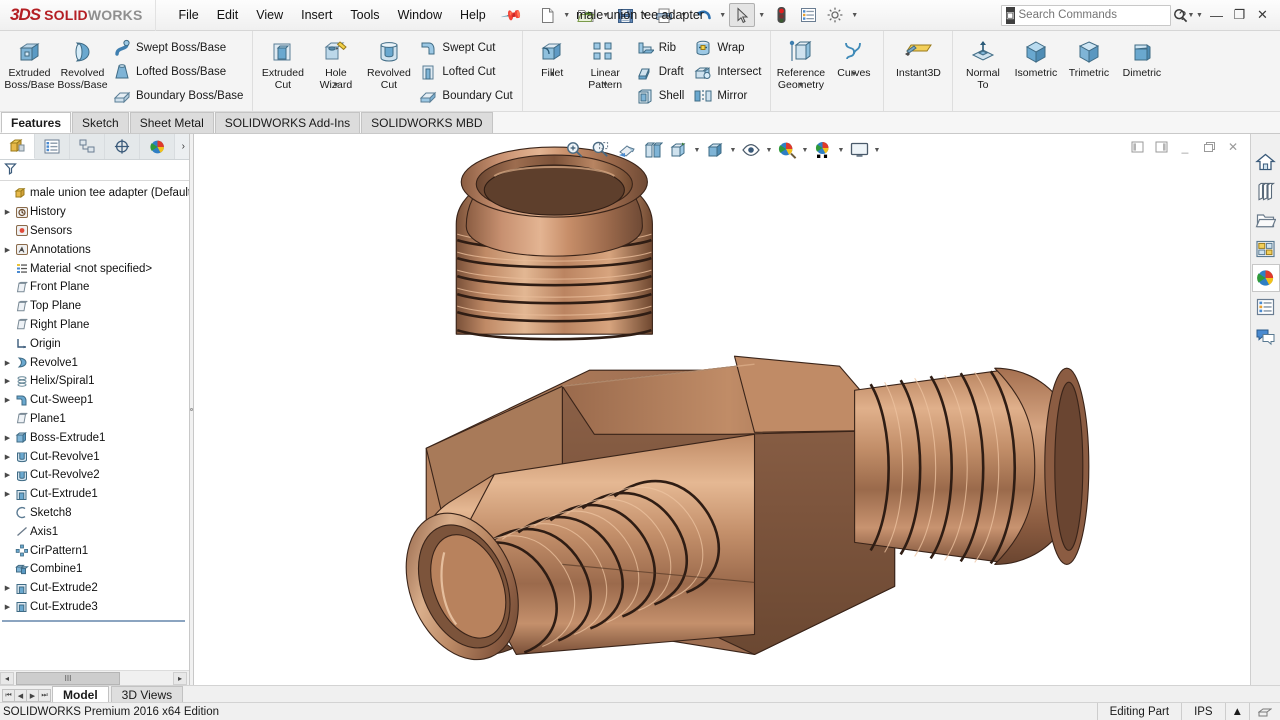 This screenshot has height=720, width=1280. What do you see at coordinates (68, 678) in the screenshot?
I see `hscroll-thumb: III` at bounding box center [68, 678].